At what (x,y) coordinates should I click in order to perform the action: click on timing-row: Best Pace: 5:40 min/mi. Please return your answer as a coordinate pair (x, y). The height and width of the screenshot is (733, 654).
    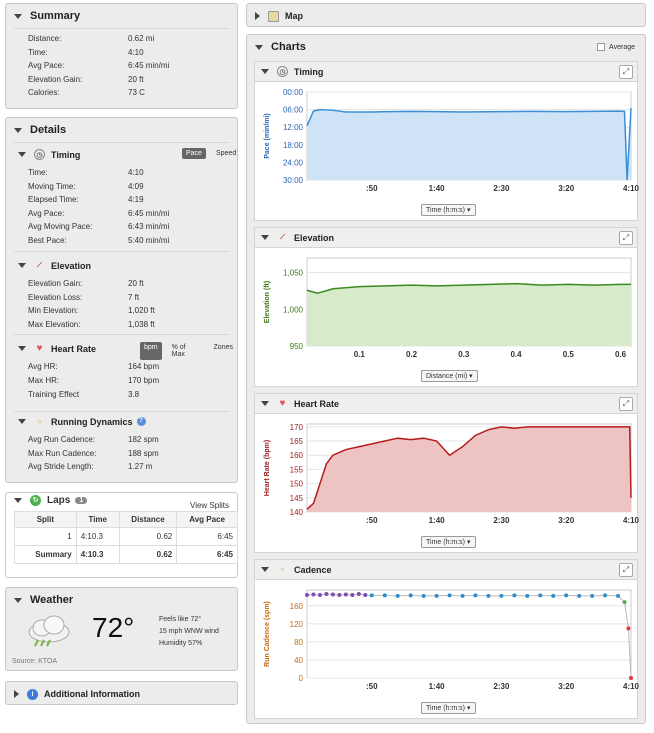
    Looking at the image, I should click on (98, 240).